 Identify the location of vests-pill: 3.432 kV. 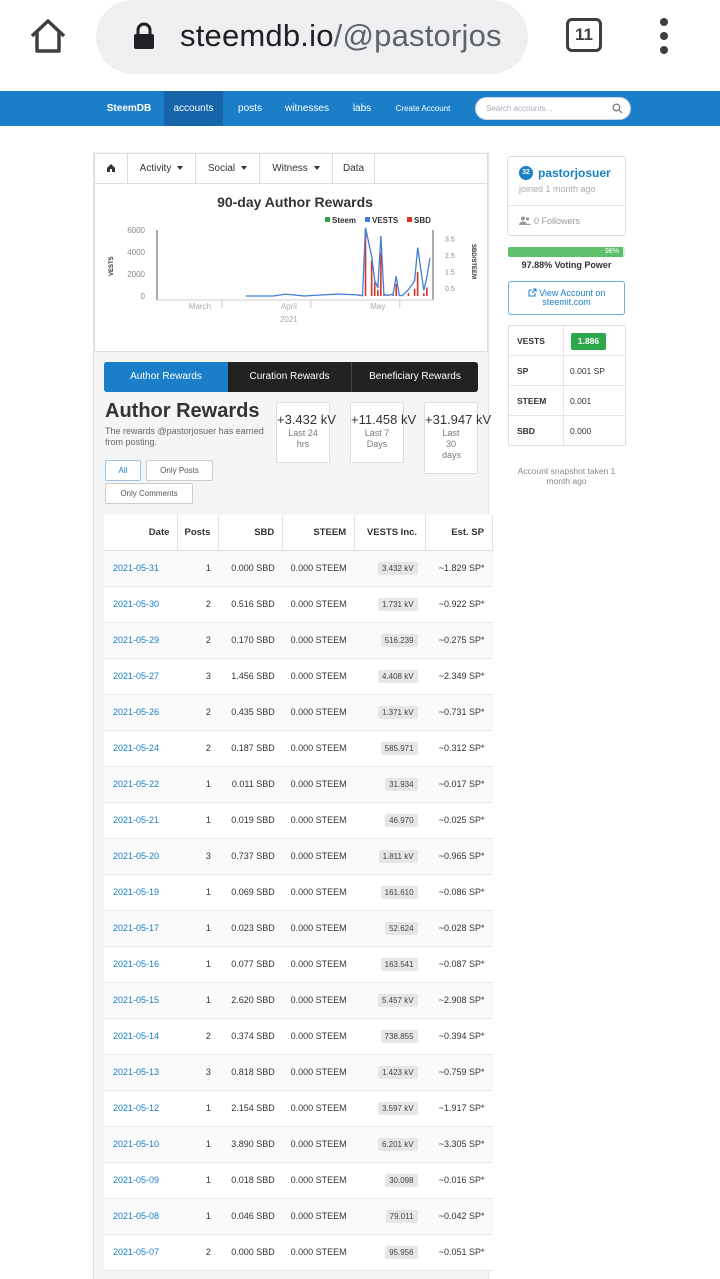
(397, 568).